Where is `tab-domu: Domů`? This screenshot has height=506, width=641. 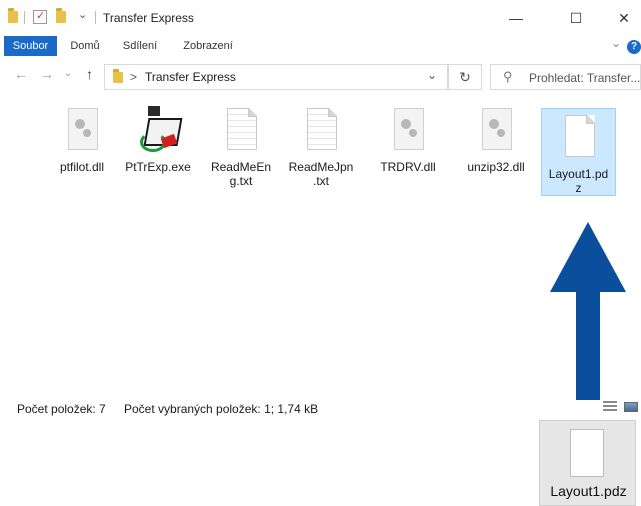 tab-domu: Domů is located at coordinates (85, 46).